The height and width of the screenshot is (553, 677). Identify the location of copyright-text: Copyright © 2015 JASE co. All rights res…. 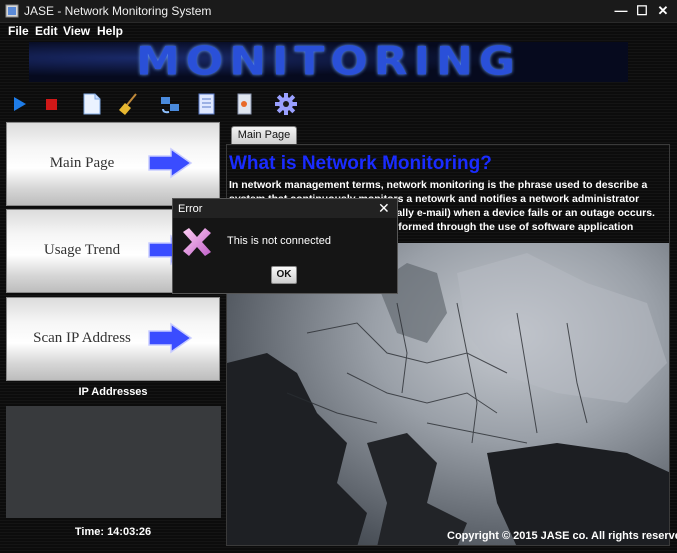
(562, 536).